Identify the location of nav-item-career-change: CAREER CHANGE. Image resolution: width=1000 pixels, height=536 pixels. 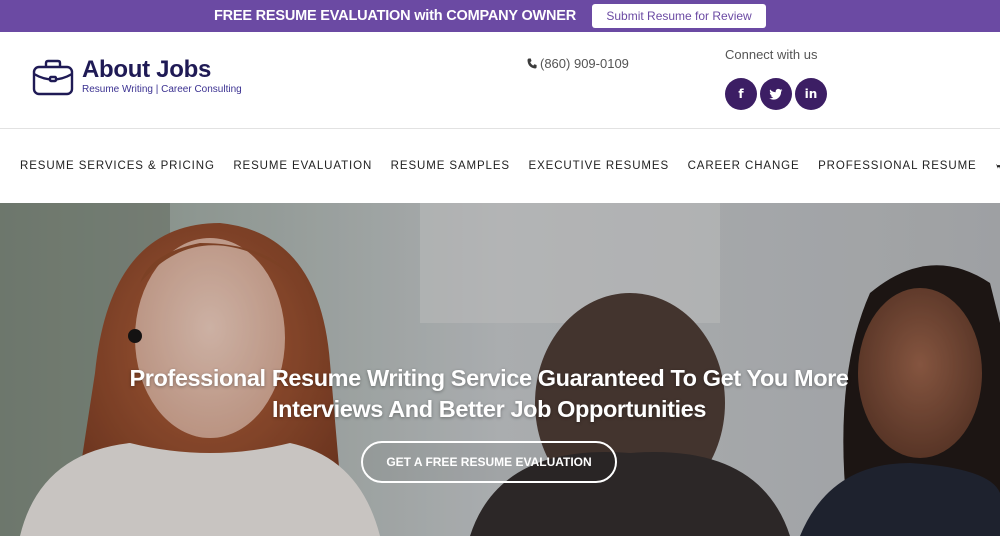
(744, 166).